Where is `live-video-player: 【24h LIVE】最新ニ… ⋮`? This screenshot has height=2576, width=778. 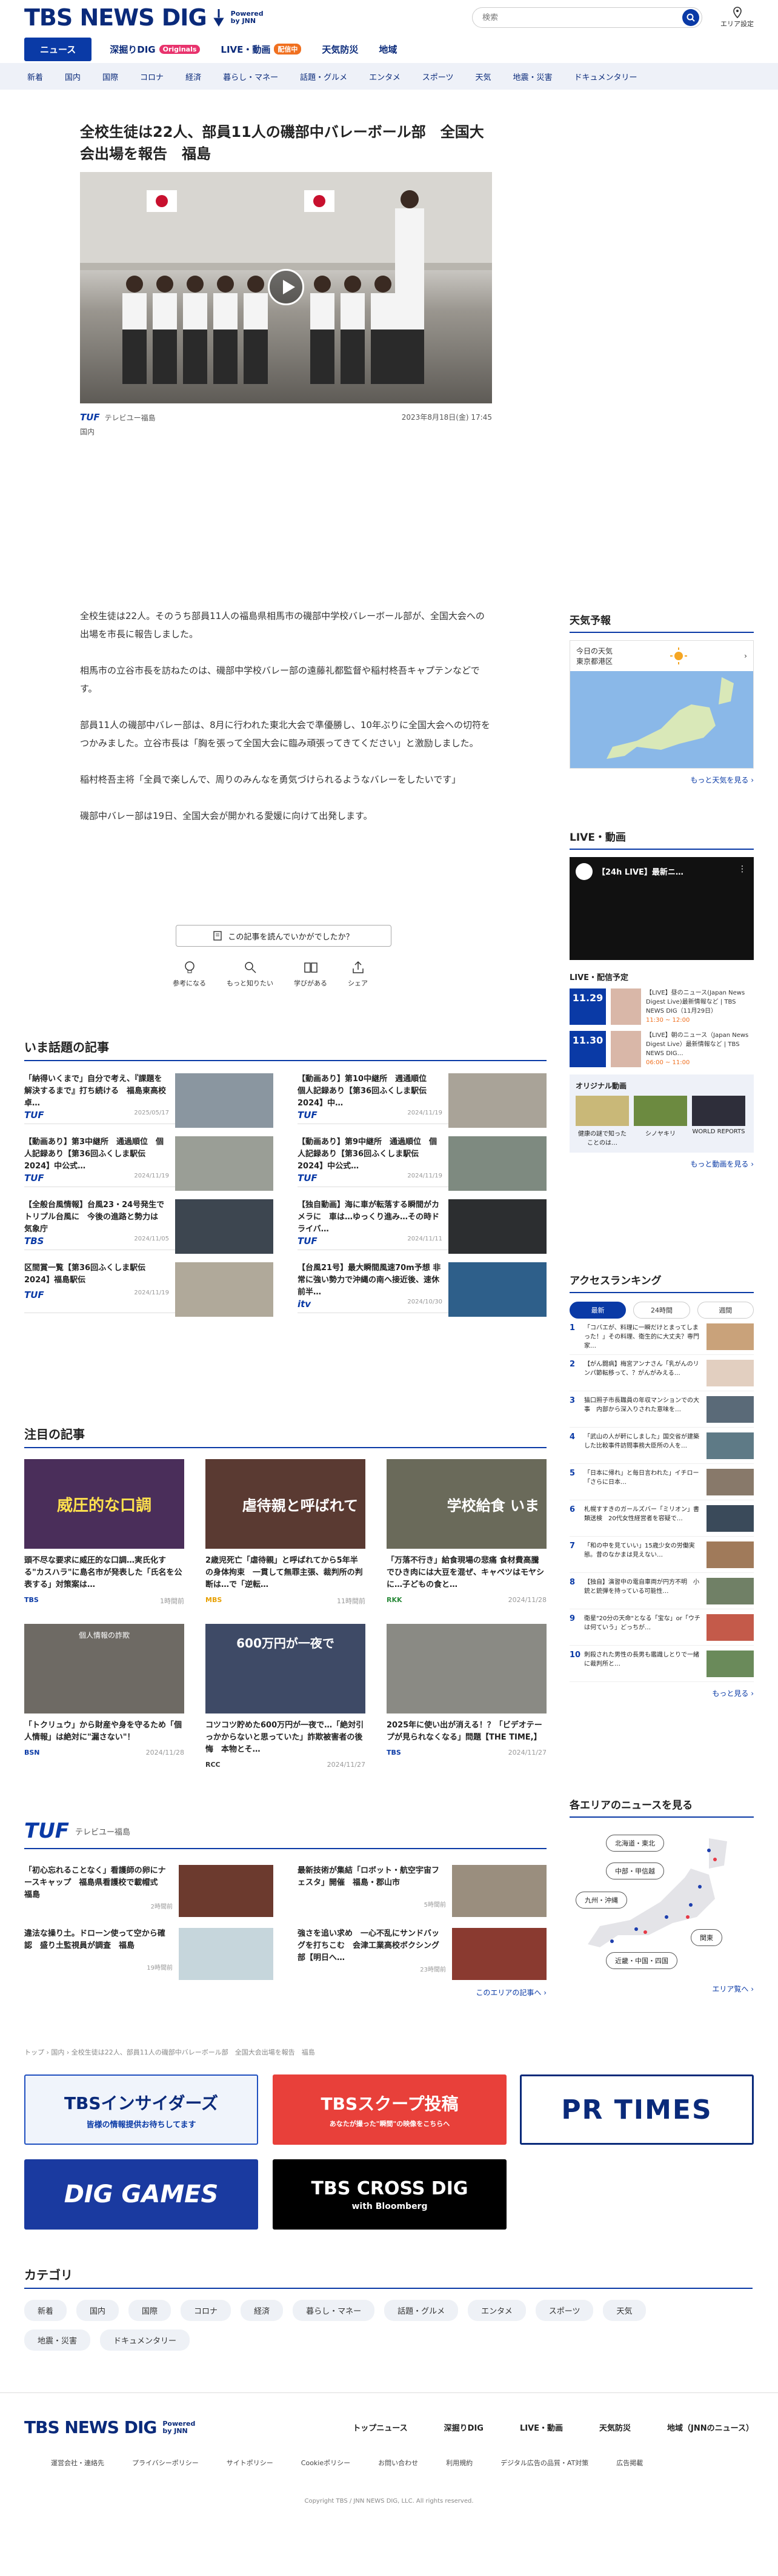 live-video-player: 【24h LIVE】最新ニ… ⋮ is located at coordinates (662, 908).